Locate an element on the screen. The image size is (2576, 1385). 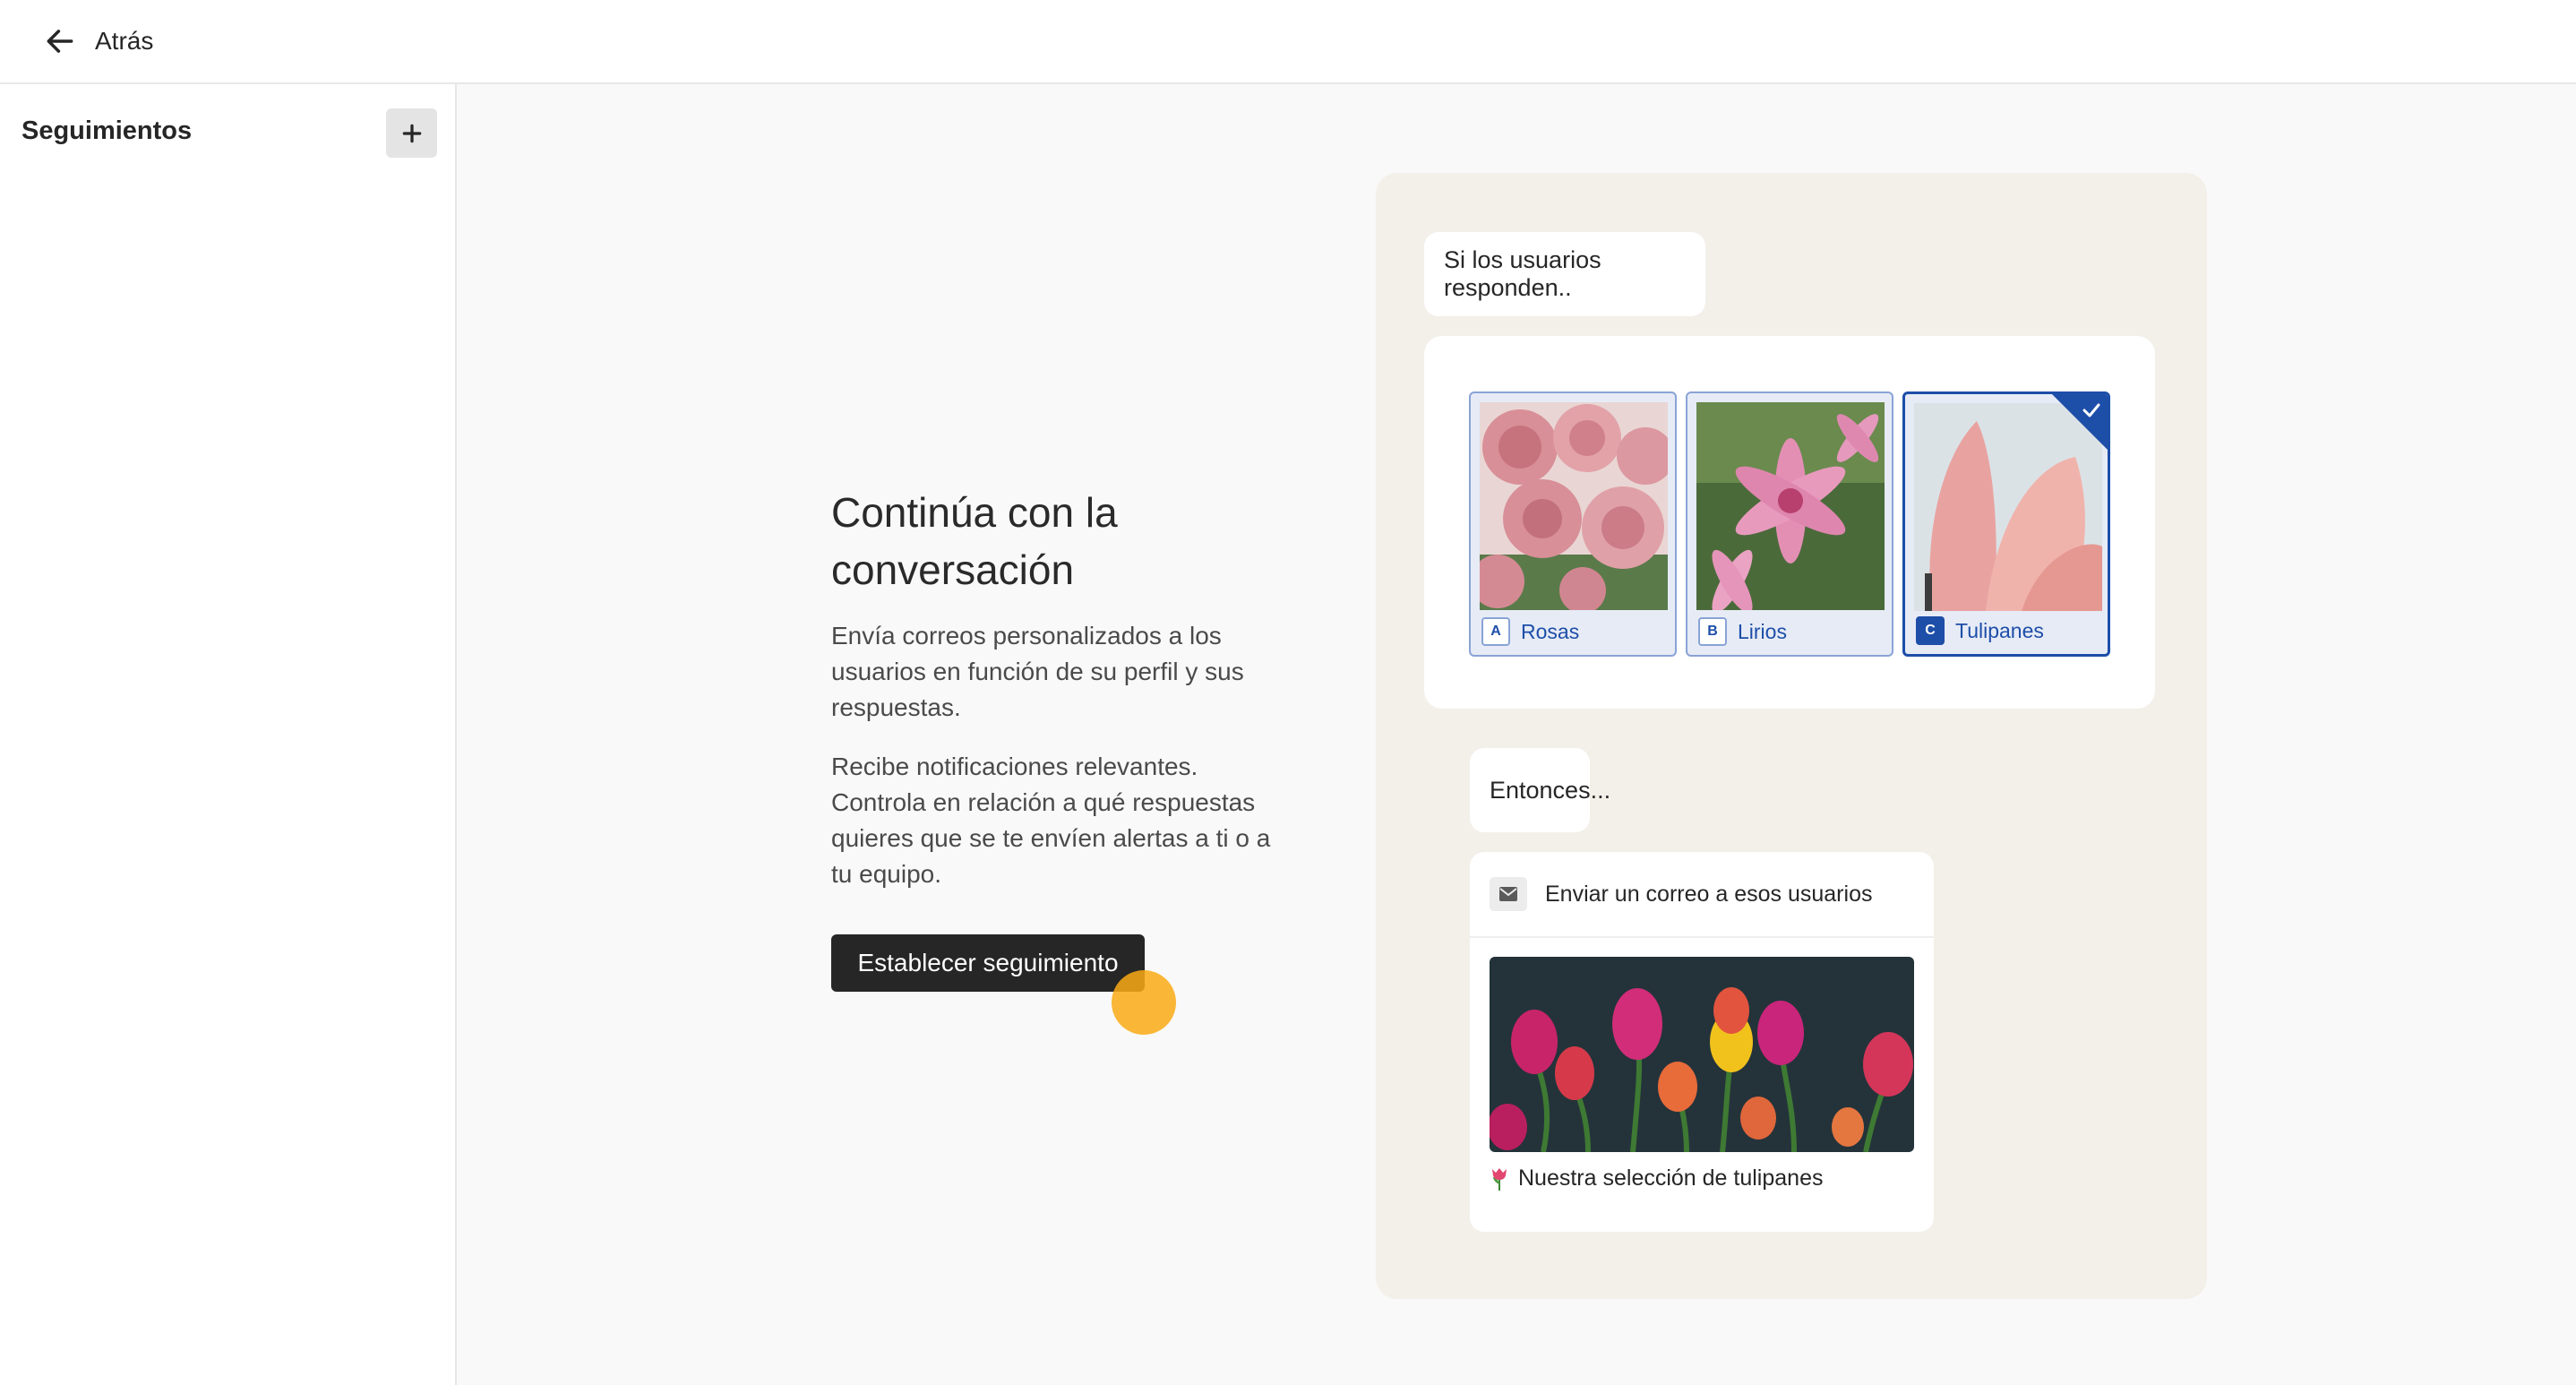
cursor-highlight is located at coordinates (1144, 1003).